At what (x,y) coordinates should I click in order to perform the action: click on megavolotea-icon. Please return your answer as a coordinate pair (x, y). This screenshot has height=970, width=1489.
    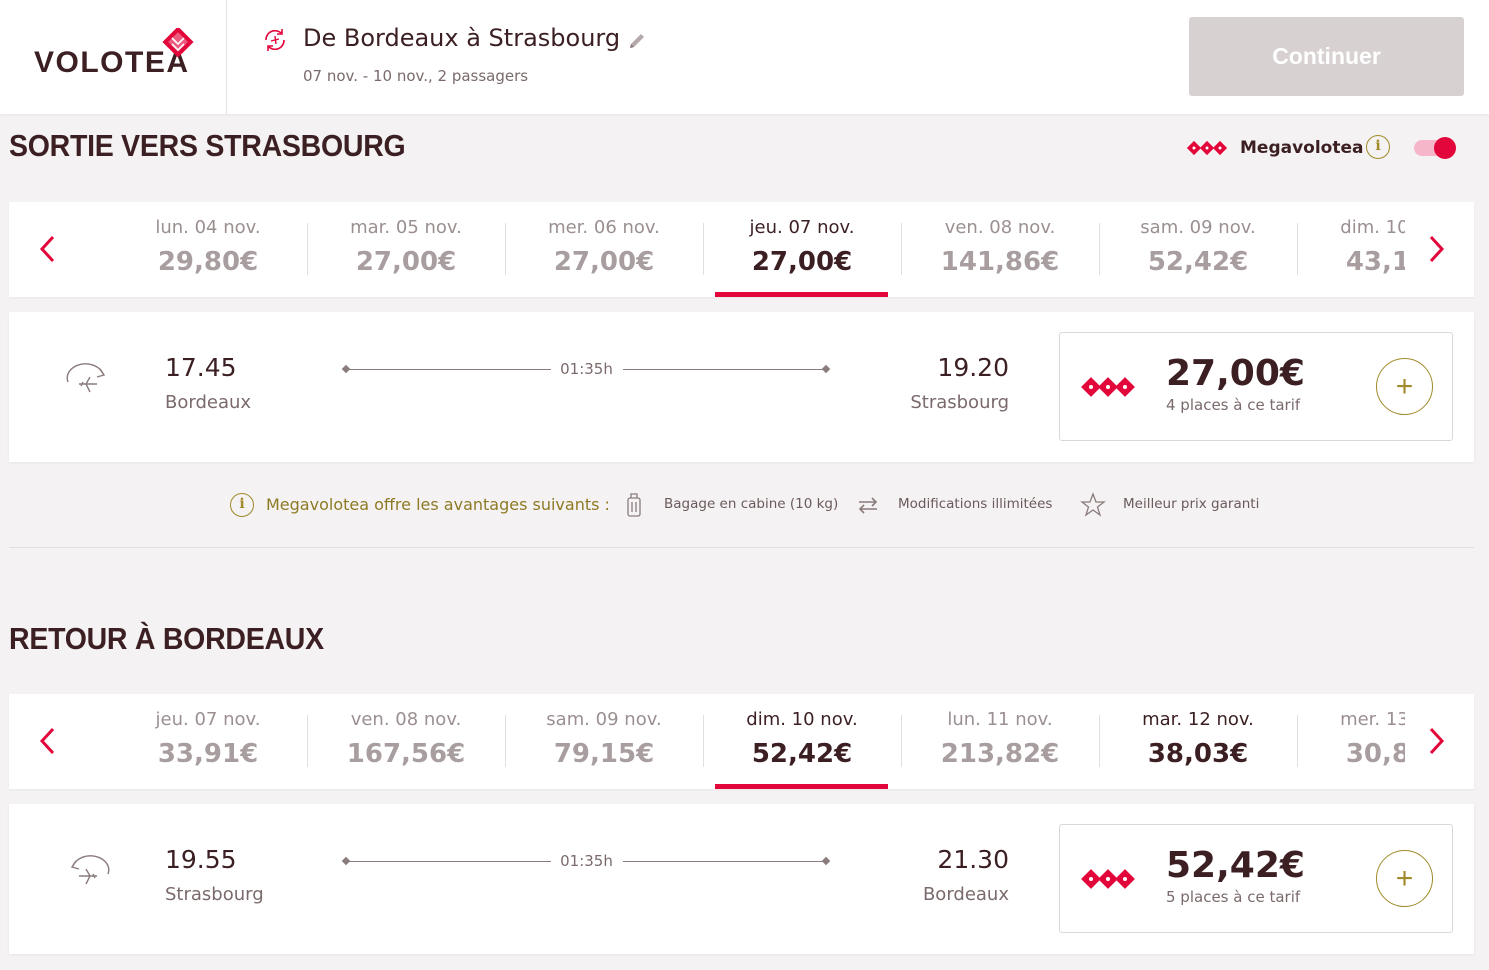
    Looking at the image, I should click on (1207, 148).